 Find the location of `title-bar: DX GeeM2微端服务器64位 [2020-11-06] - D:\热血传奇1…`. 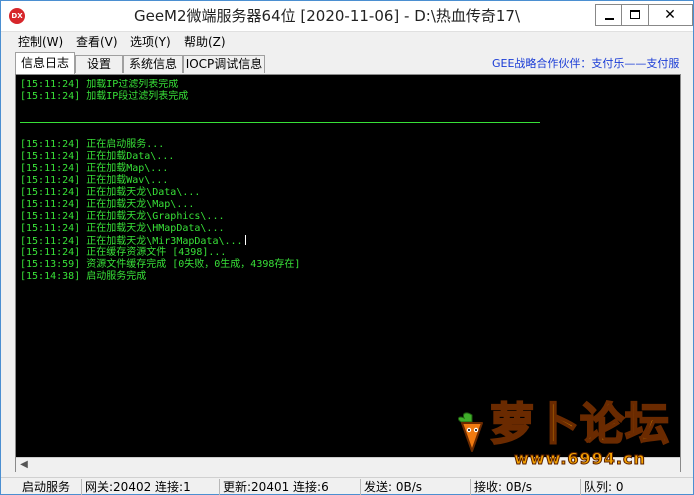

title-bar: DX GeeM2微端服务器64位 [2020-11-06] - D:\热血传奇1… is located at coordinates (347, 16).